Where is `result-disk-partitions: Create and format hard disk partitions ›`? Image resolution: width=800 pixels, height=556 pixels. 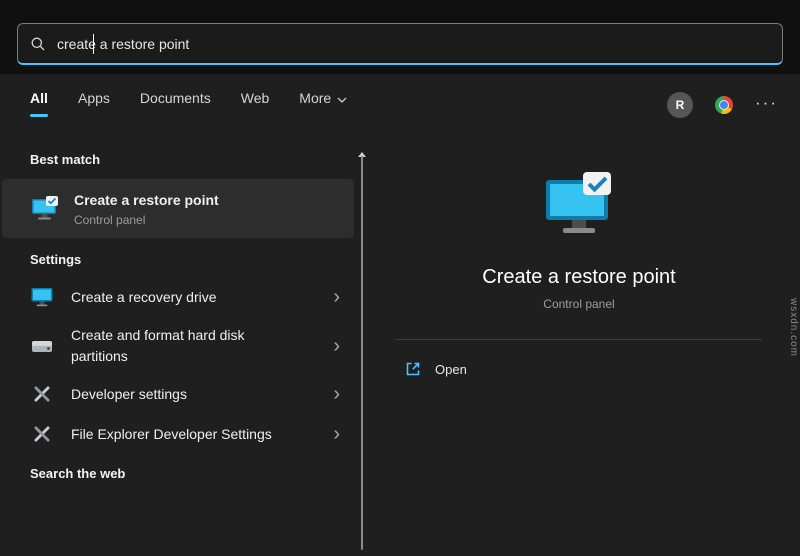 result-disk-partitions: Create and format hard disk partitions › is located at coordinates (178, 345).